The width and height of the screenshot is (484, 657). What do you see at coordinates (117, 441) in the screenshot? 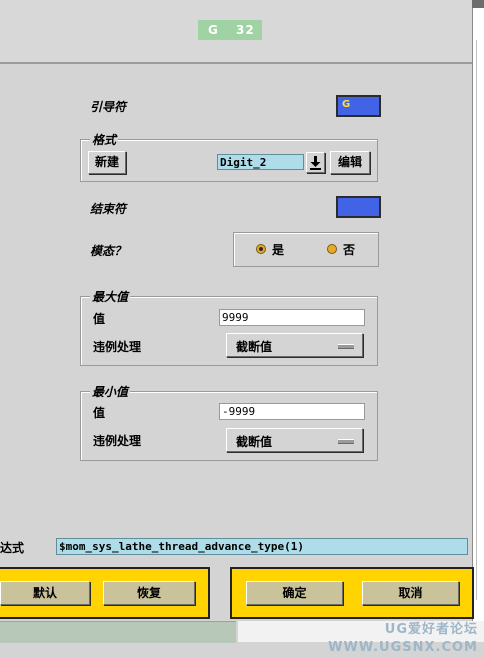
I see `min-violation-label: 违例处理` at bounding box center [117, 441].